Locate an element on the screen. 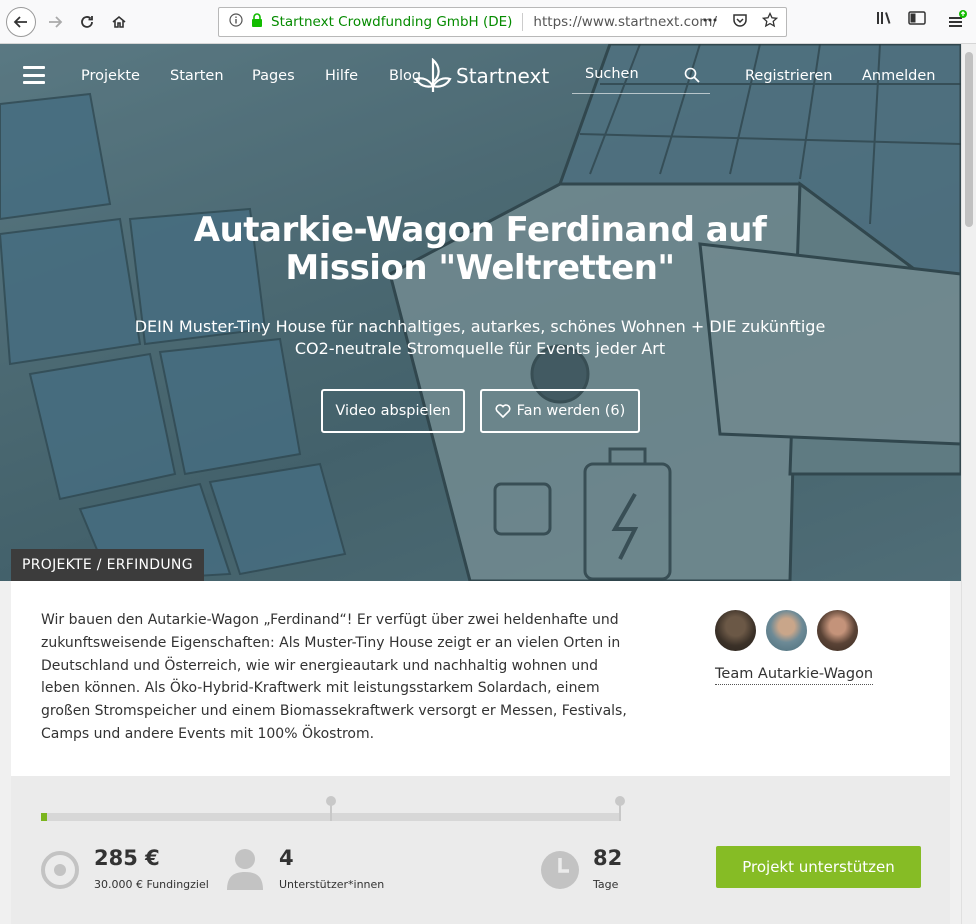  startnext-logo: Startnext is located at coordinates (481, 76).